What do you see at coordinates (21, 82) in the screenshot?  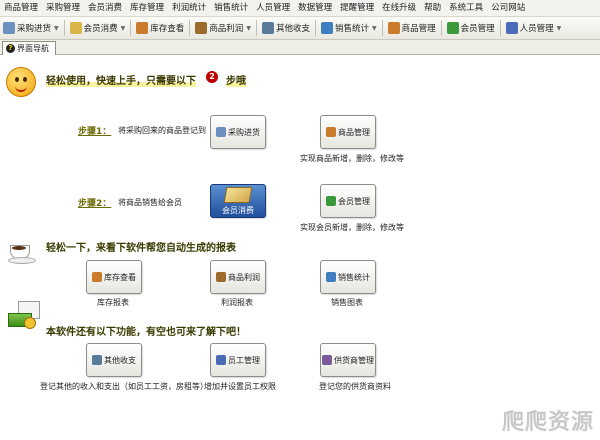 I see `smiley-face-icon` at bounding box center [21, 82].